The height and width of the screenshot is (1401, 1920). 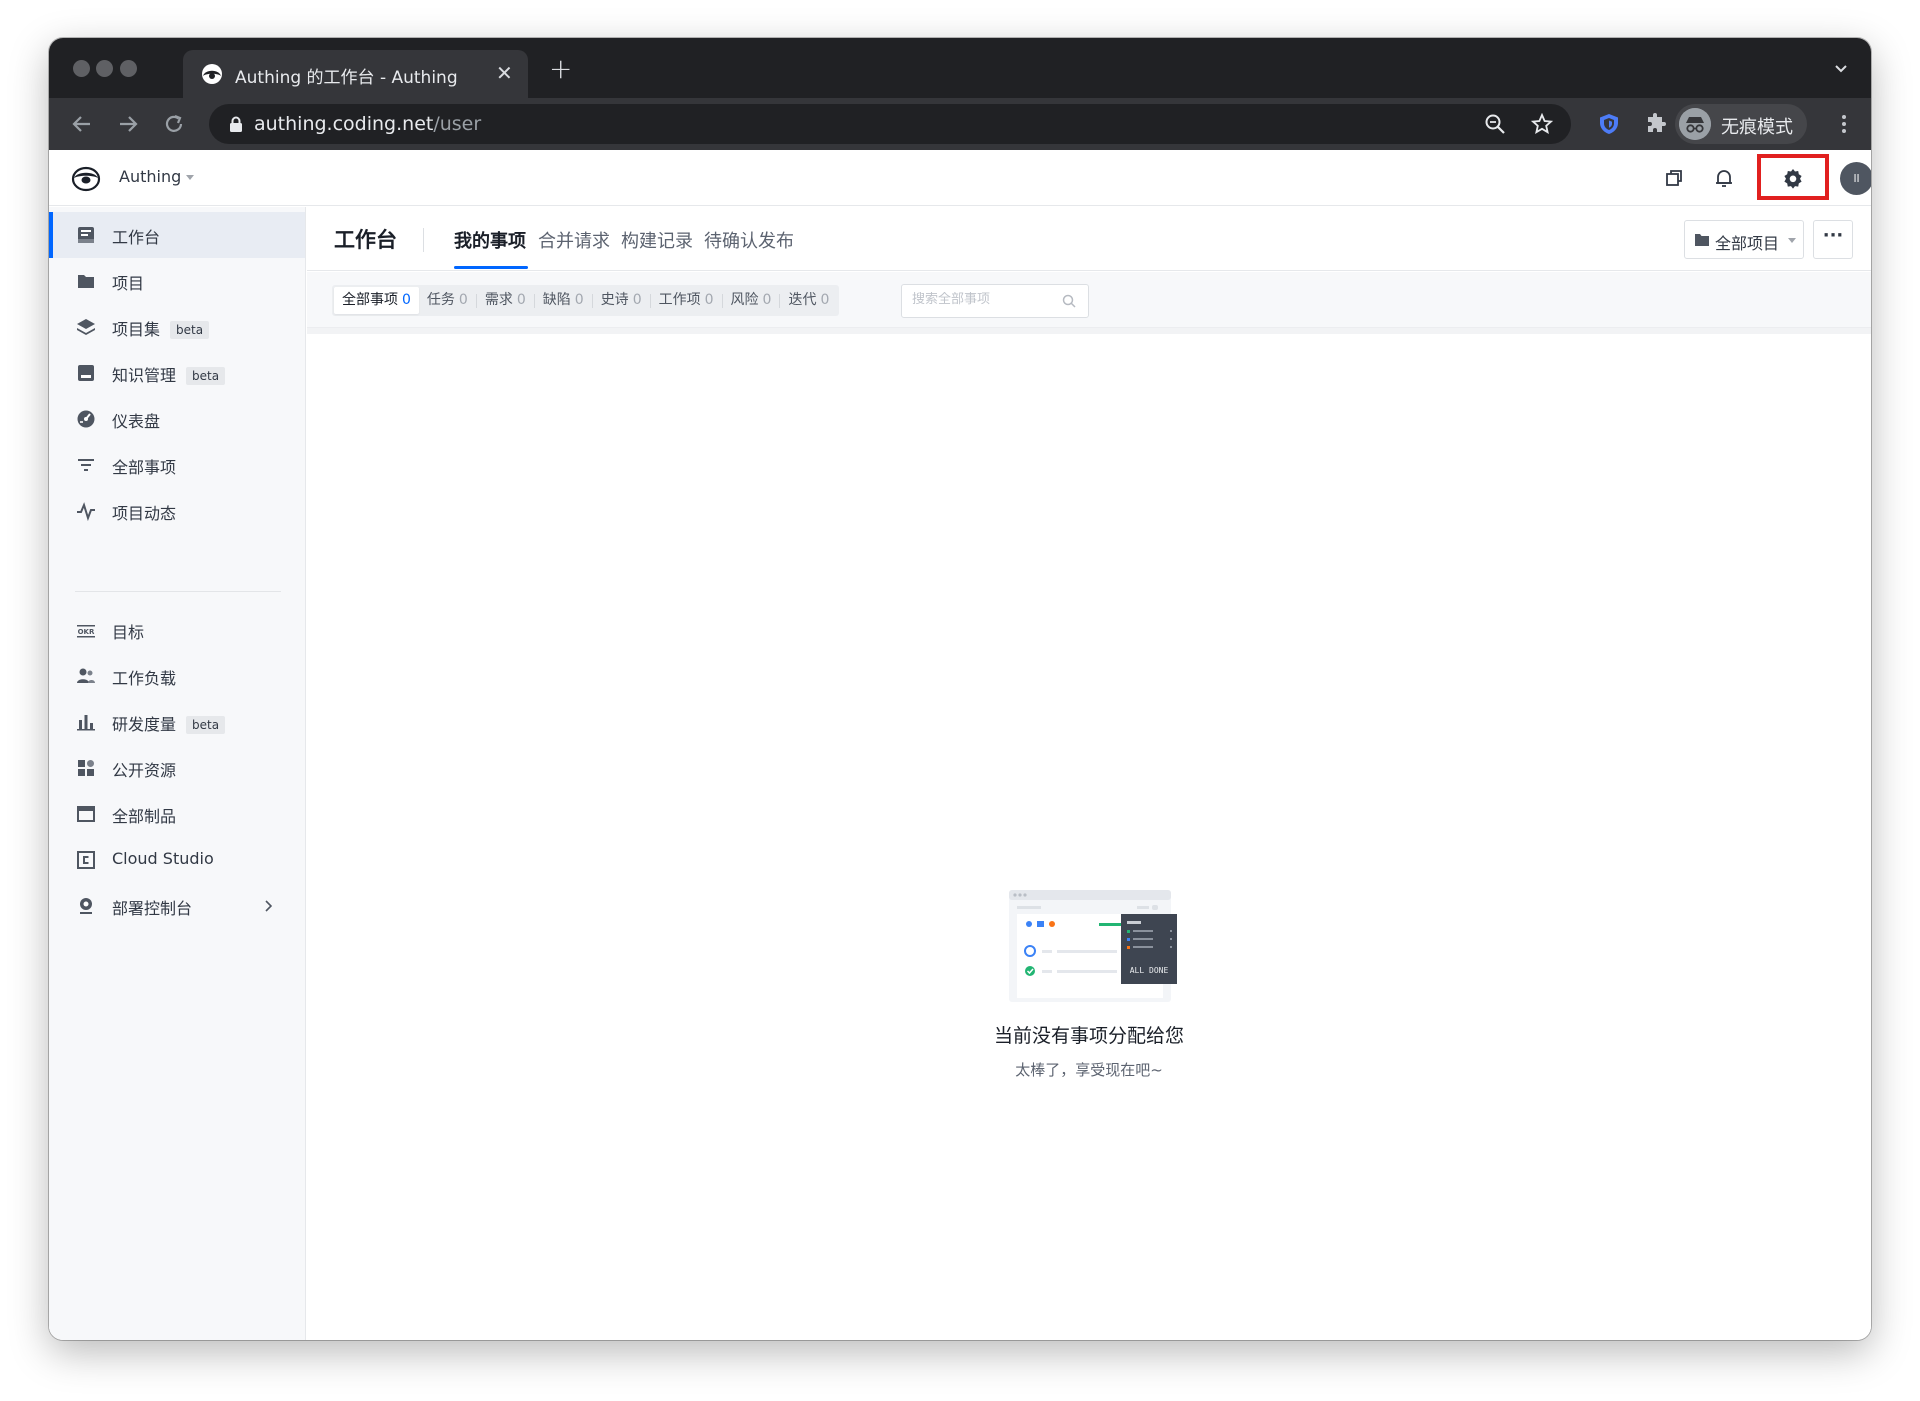 I want to click on sidebar-item-activity: 项目动态, so click(x=177, y=511).